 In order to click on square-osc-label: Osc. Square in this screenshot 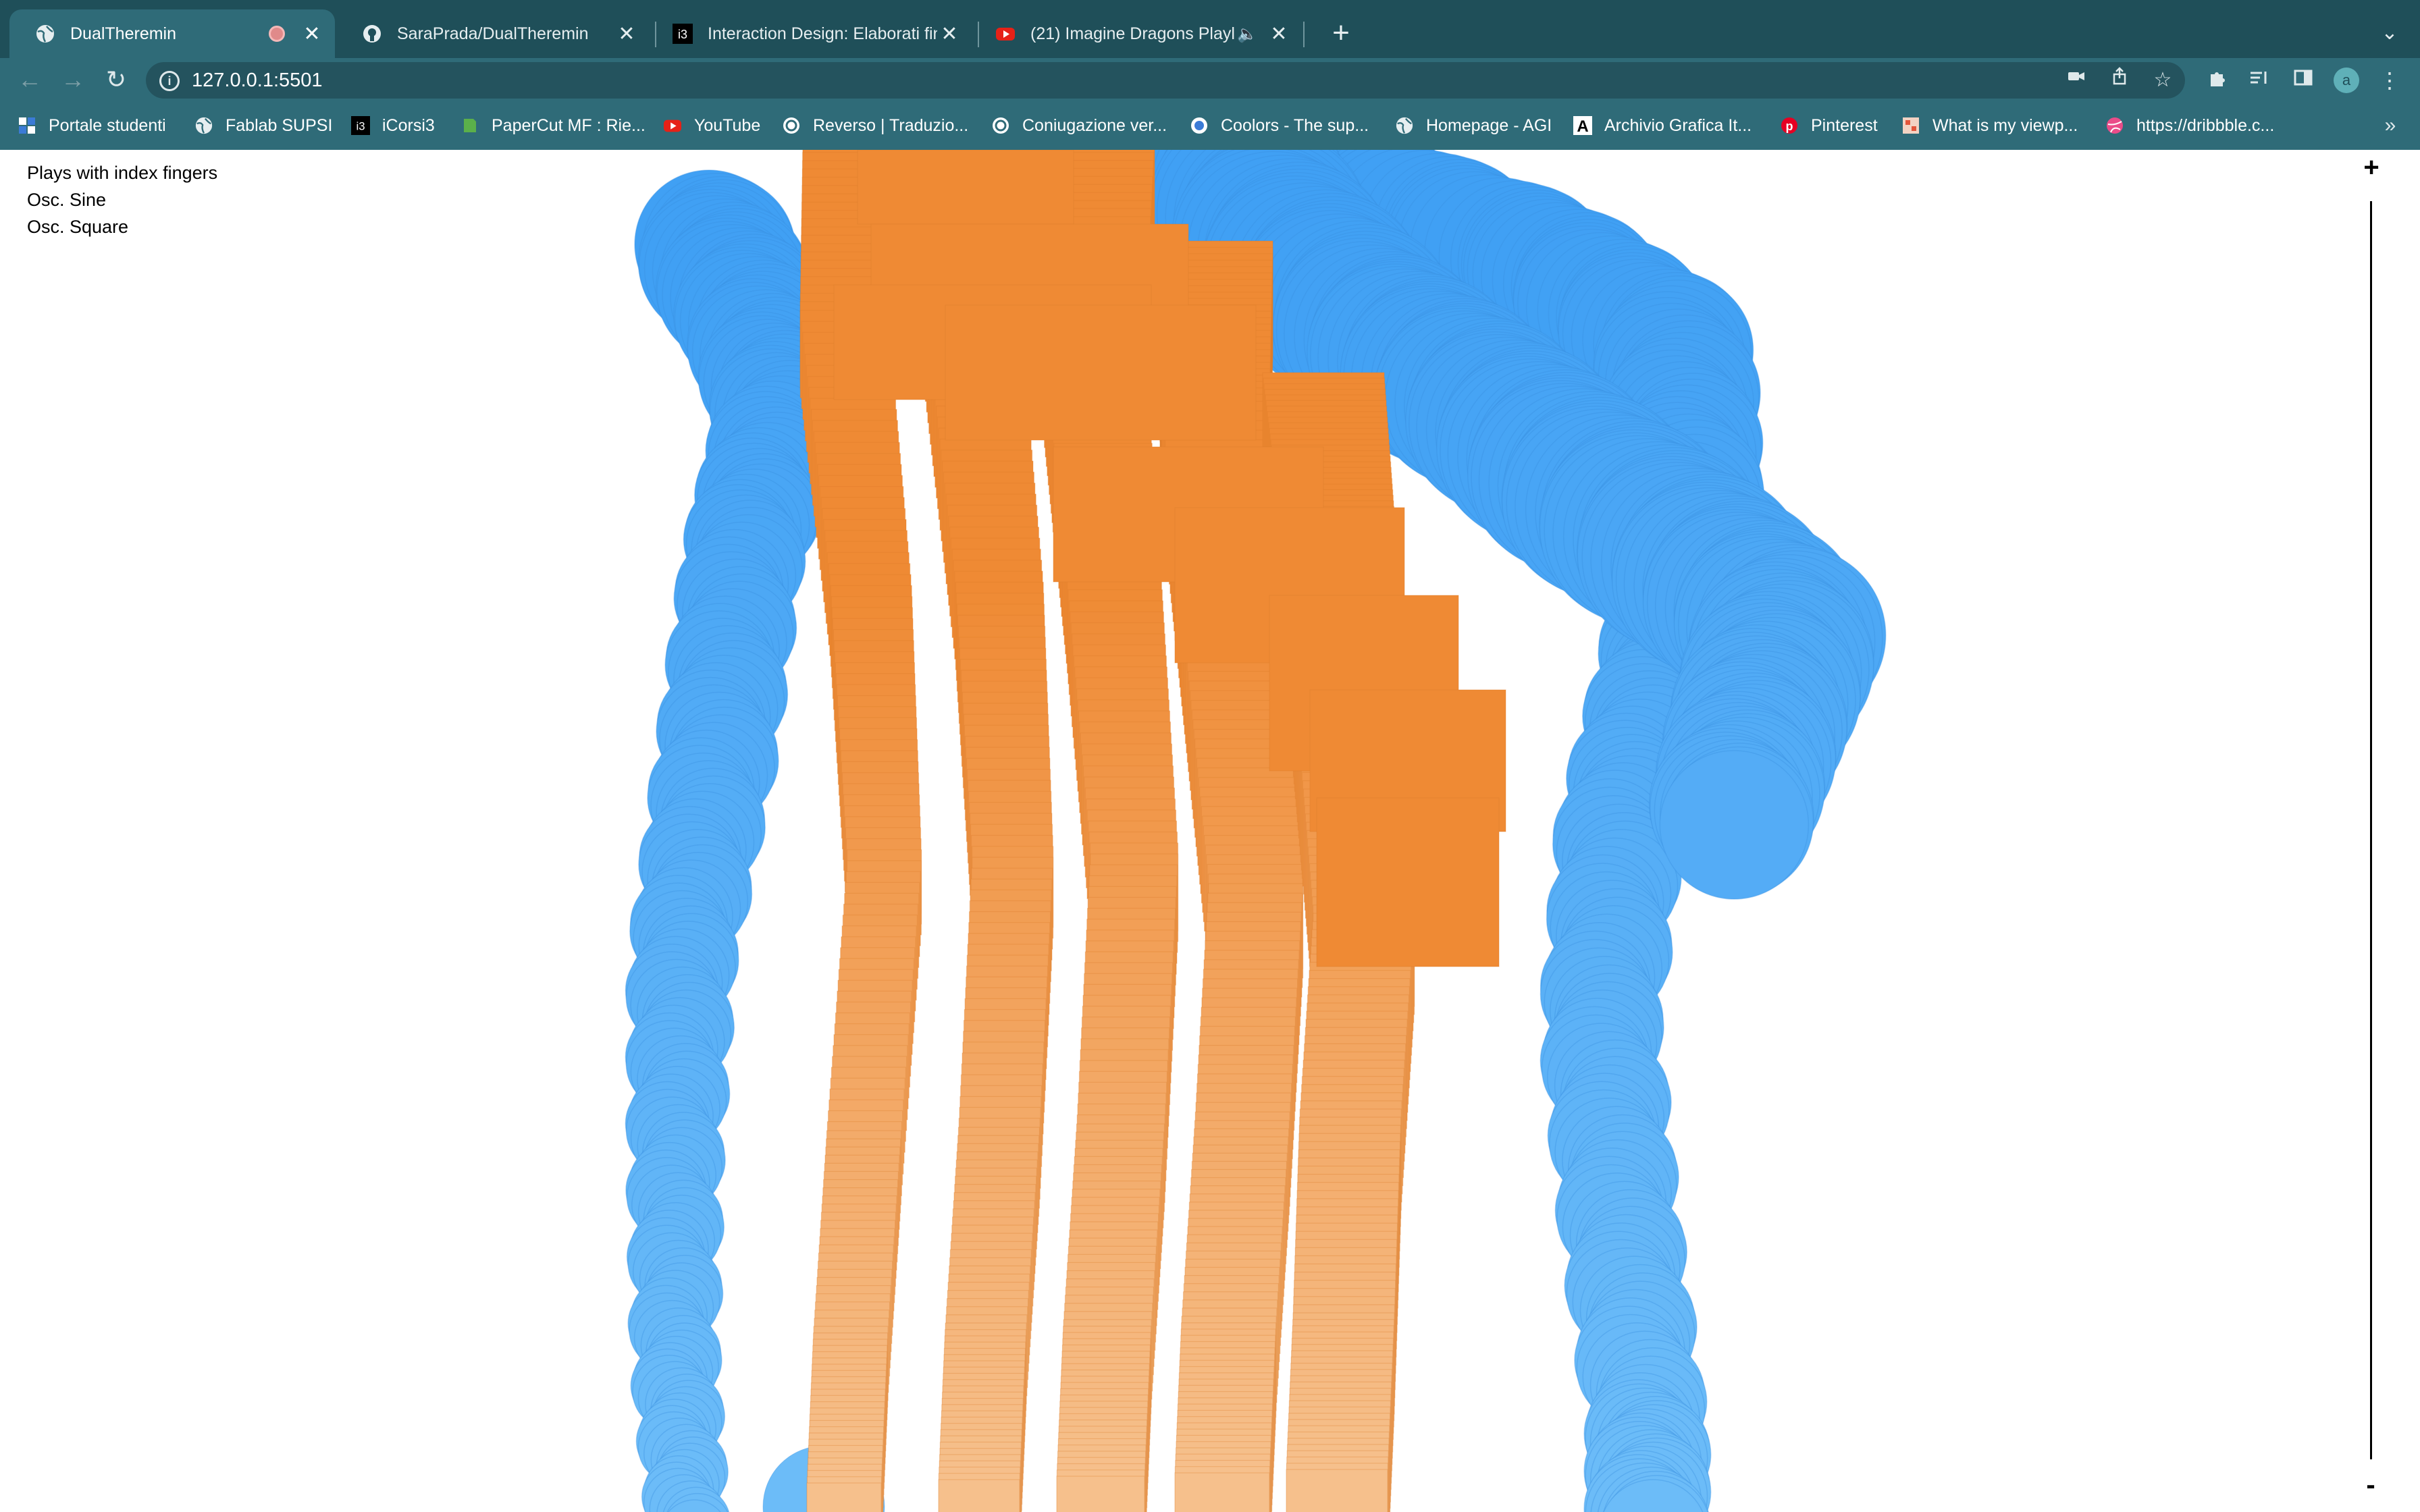, I will do `click(78, 227)`.